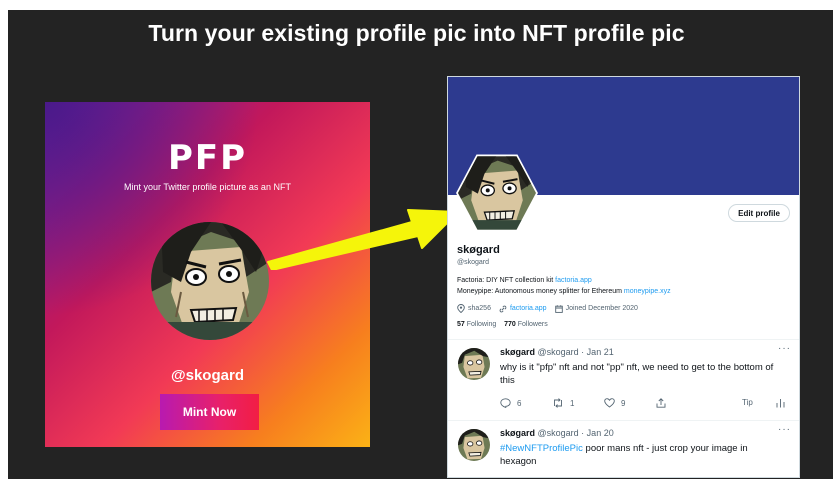 Image resolution: width=833 pixels, height=479 pixels. I want to click on tweet-meta: @skogard · Jan 21, so click(575, 352).